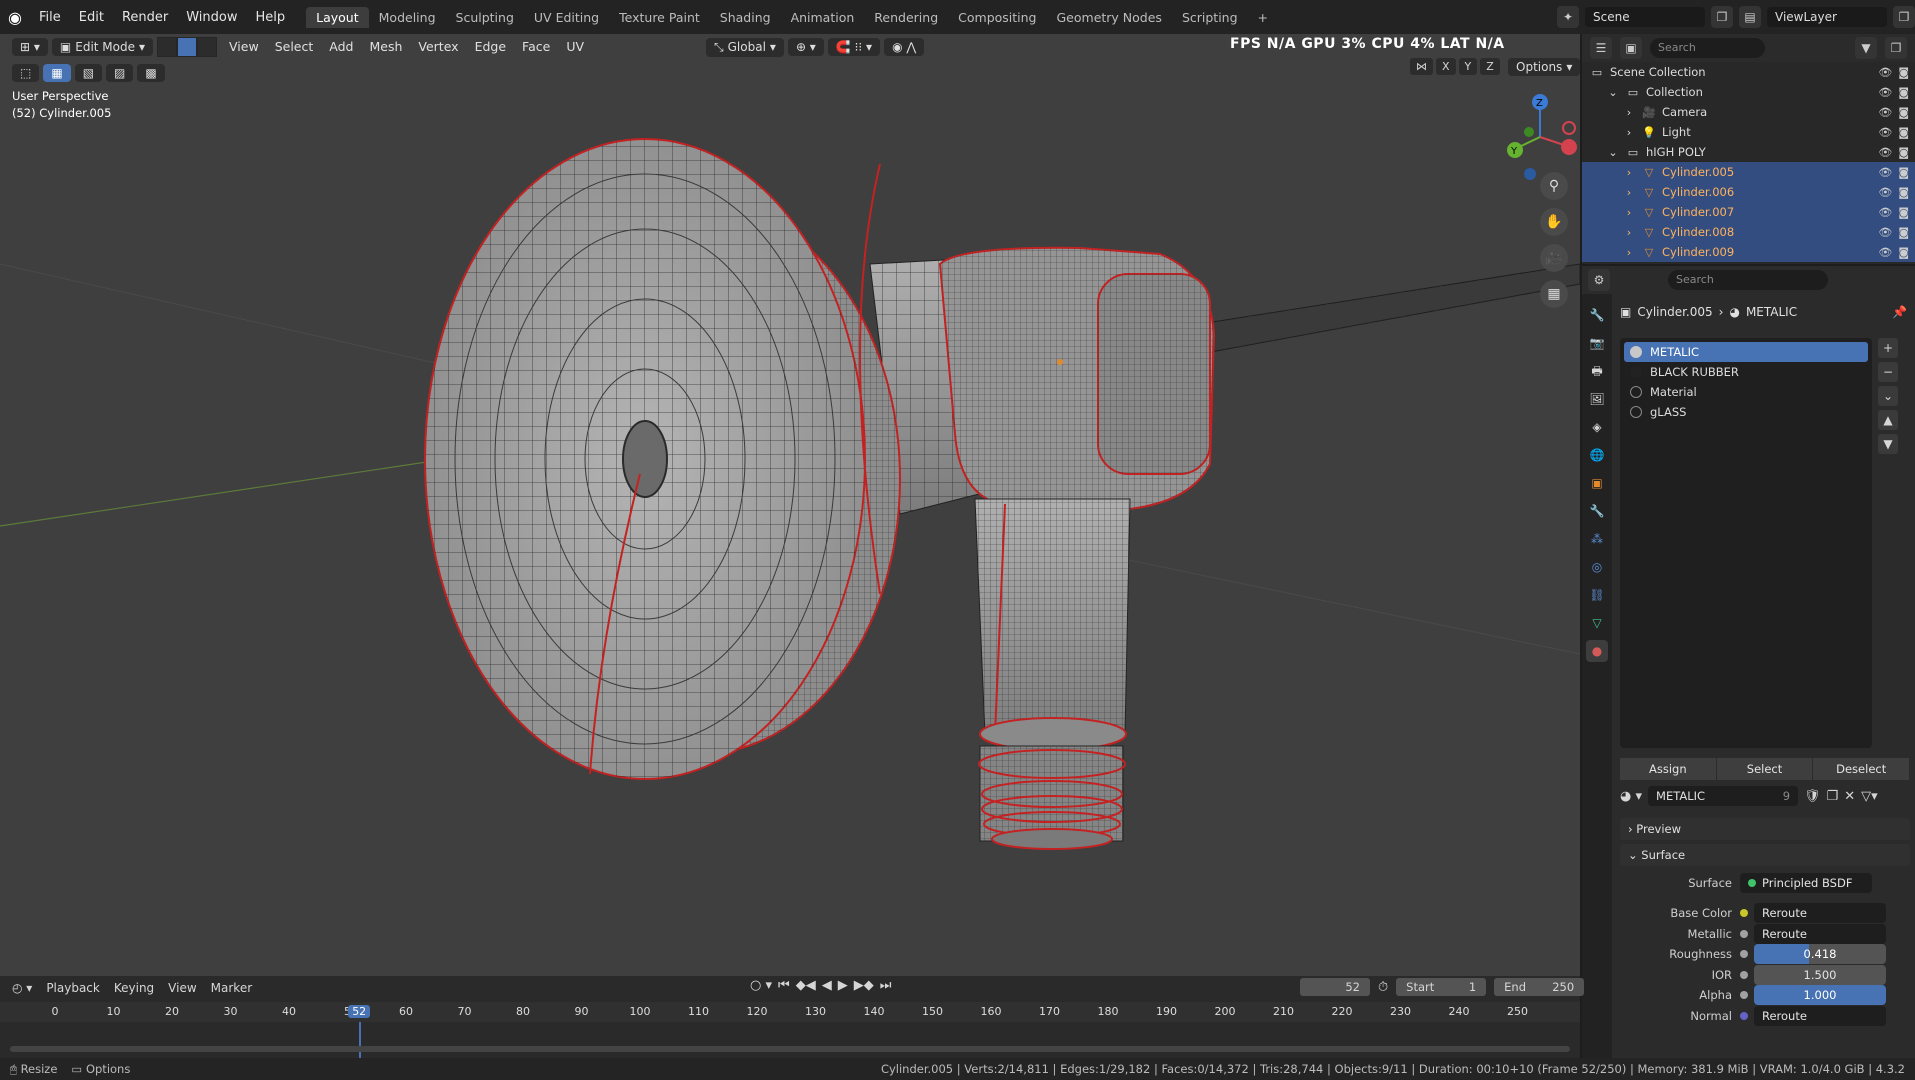 The image size is (1915, 1080). What do you see at coordinates (1746, 392) in the screenshot?
I see `material-slot: Material` at bounding box center [1746, 392].